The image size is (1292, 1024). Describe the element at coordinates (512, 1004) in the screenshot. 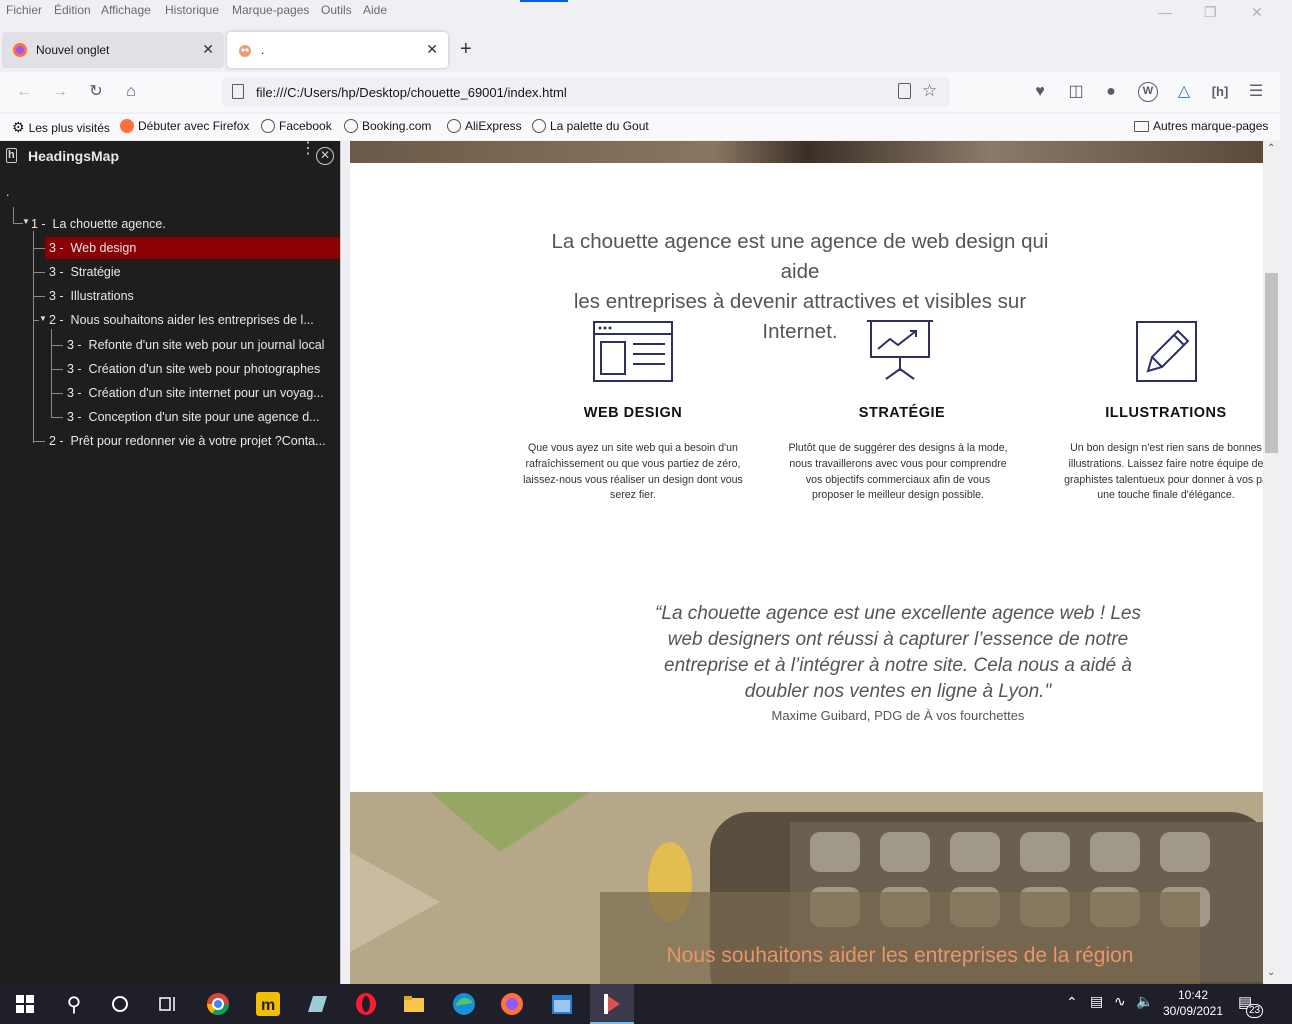

I see `firefox-taskbar-icon` at that location.